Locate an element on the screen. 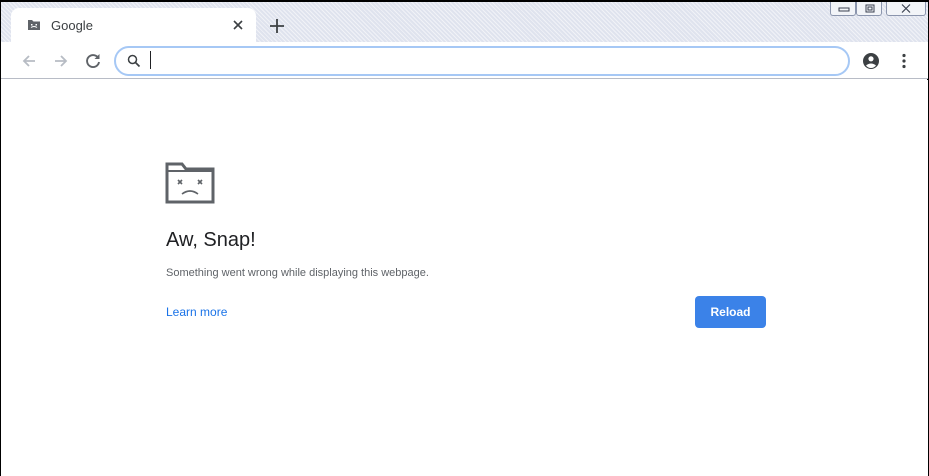 The width and height of the screenshot is (929, 476). maximize-button is located at coordinates (869, 9).